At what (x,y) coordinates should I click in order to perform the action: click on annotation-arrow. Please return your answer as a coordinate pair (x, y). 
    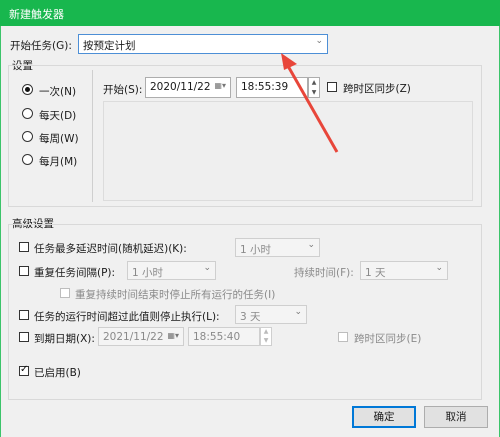
    Looking at the image, I should click on (310, 103).